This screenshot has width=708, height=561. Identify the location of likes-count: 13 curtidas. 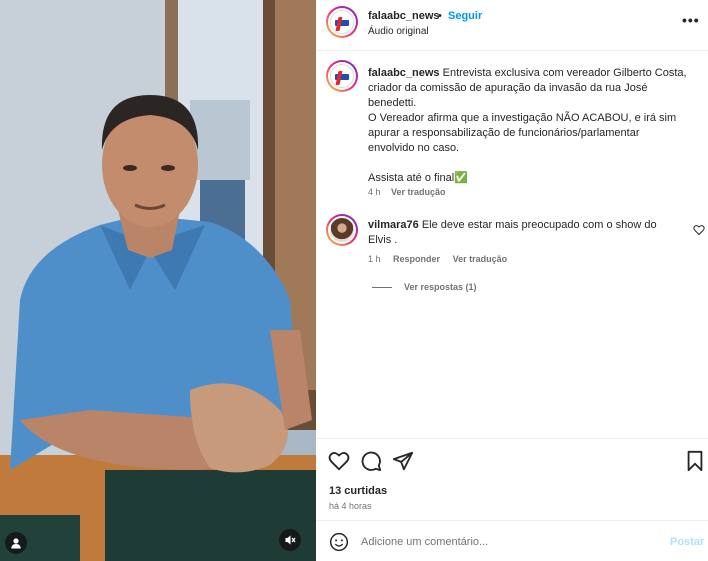
(358, 491).